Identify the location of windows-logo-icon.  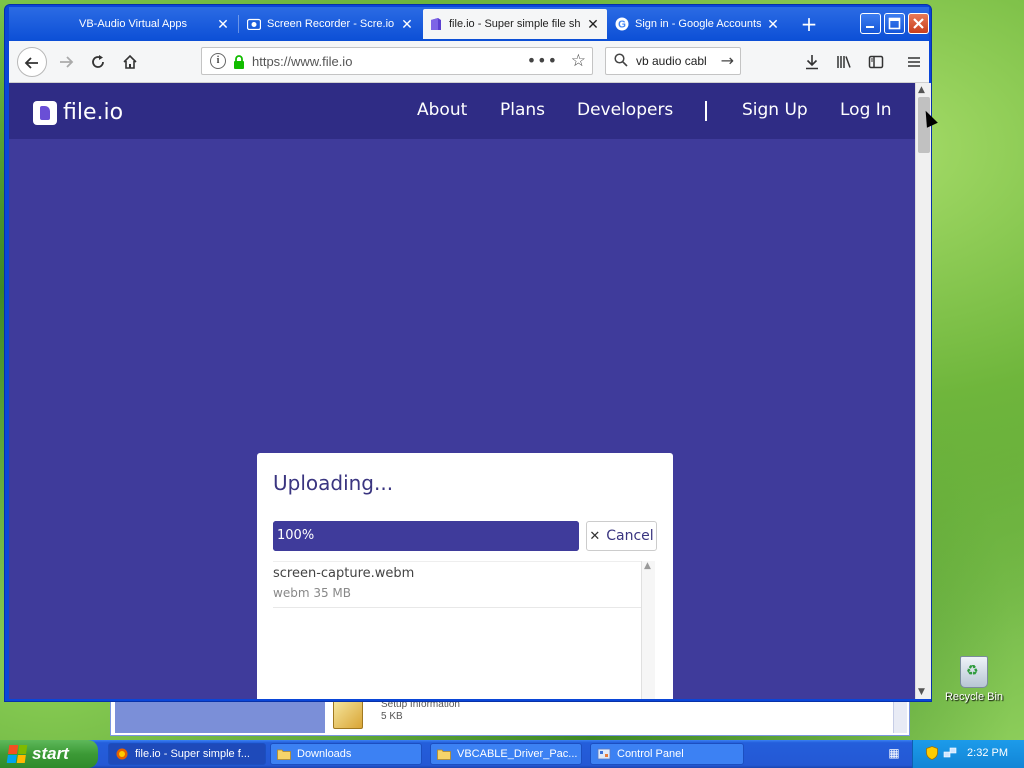
(17, 754).